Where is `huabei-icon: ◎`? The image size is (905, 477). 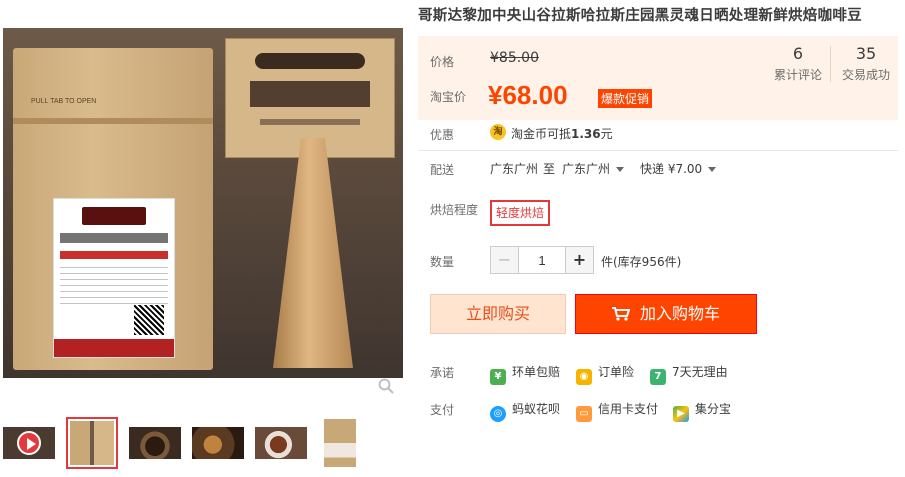 huabei-icon: ◎ is located at coordinates (498, 414).